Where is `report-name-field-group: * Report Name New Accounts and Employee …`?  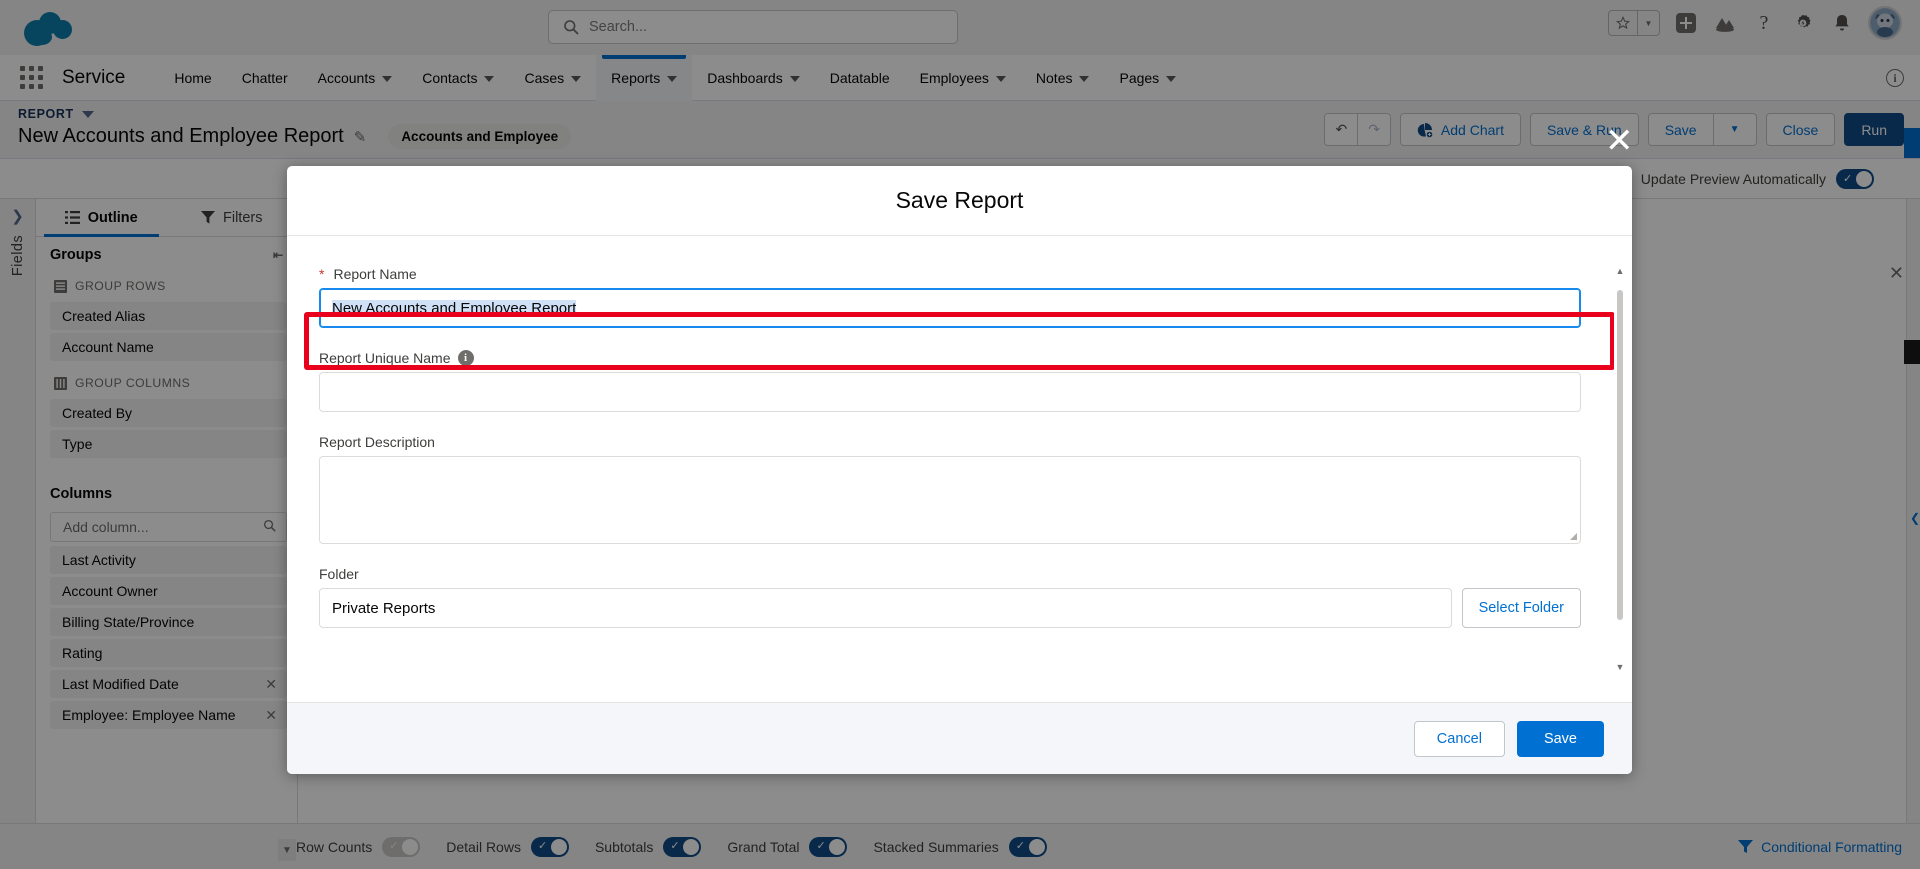 report-name-field-group: * Report Name New Accounts and Employee … is located at coordinates (950, 297).